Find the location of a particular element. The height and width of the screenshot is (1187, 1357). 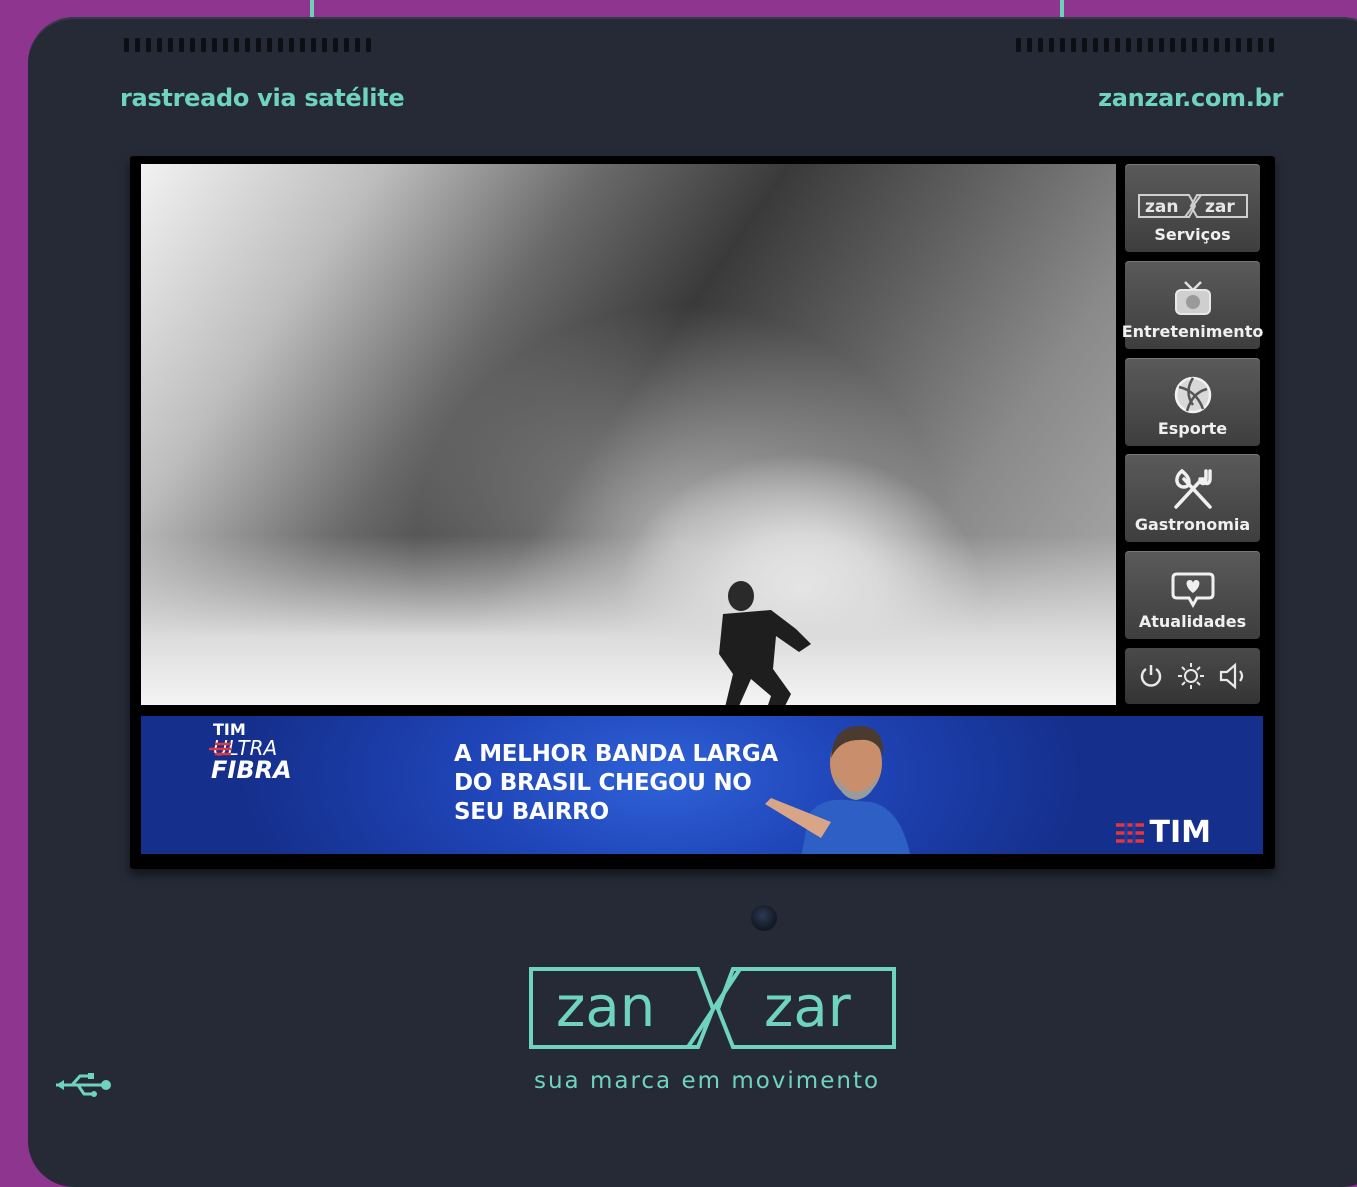

tim-logo: TIM is located at coordinates (1163, 832).